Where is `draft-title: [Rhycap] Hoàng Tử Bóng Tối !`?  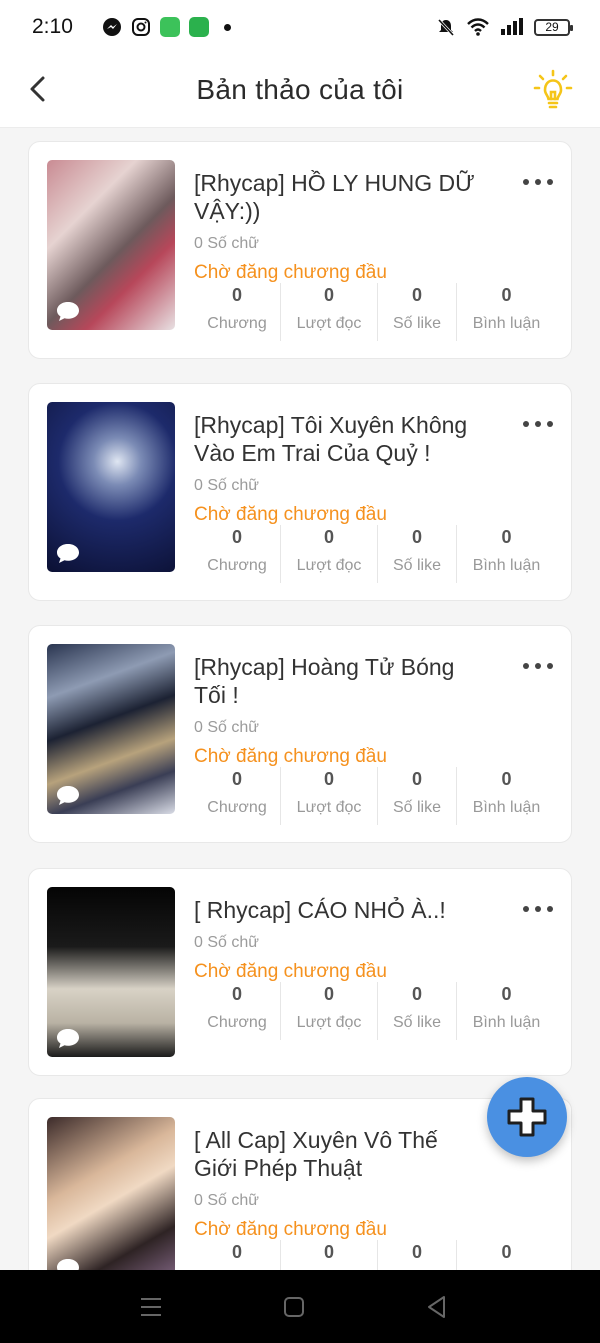
draft-title: [Rhycap] Hoàng Tử Bóng Tối ! is located at coordinates (339, 681).